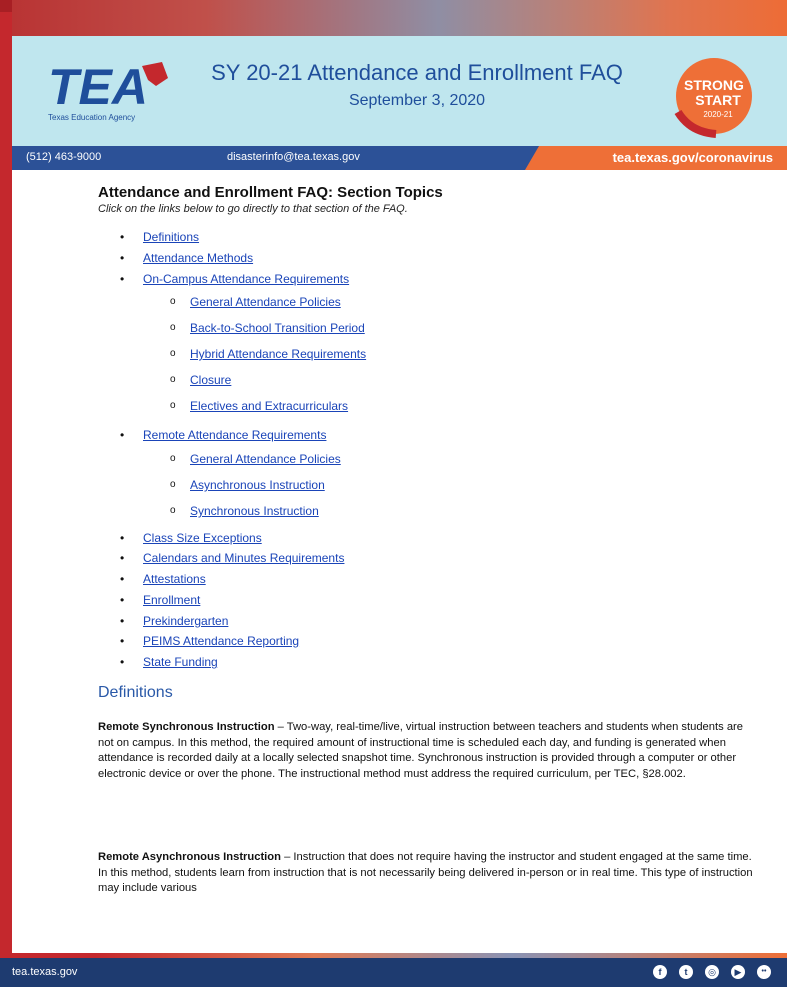 The height and width of the screenshot is (987, 787). I want to click on toc-link-attestations: Attestations, so click(174, 579).